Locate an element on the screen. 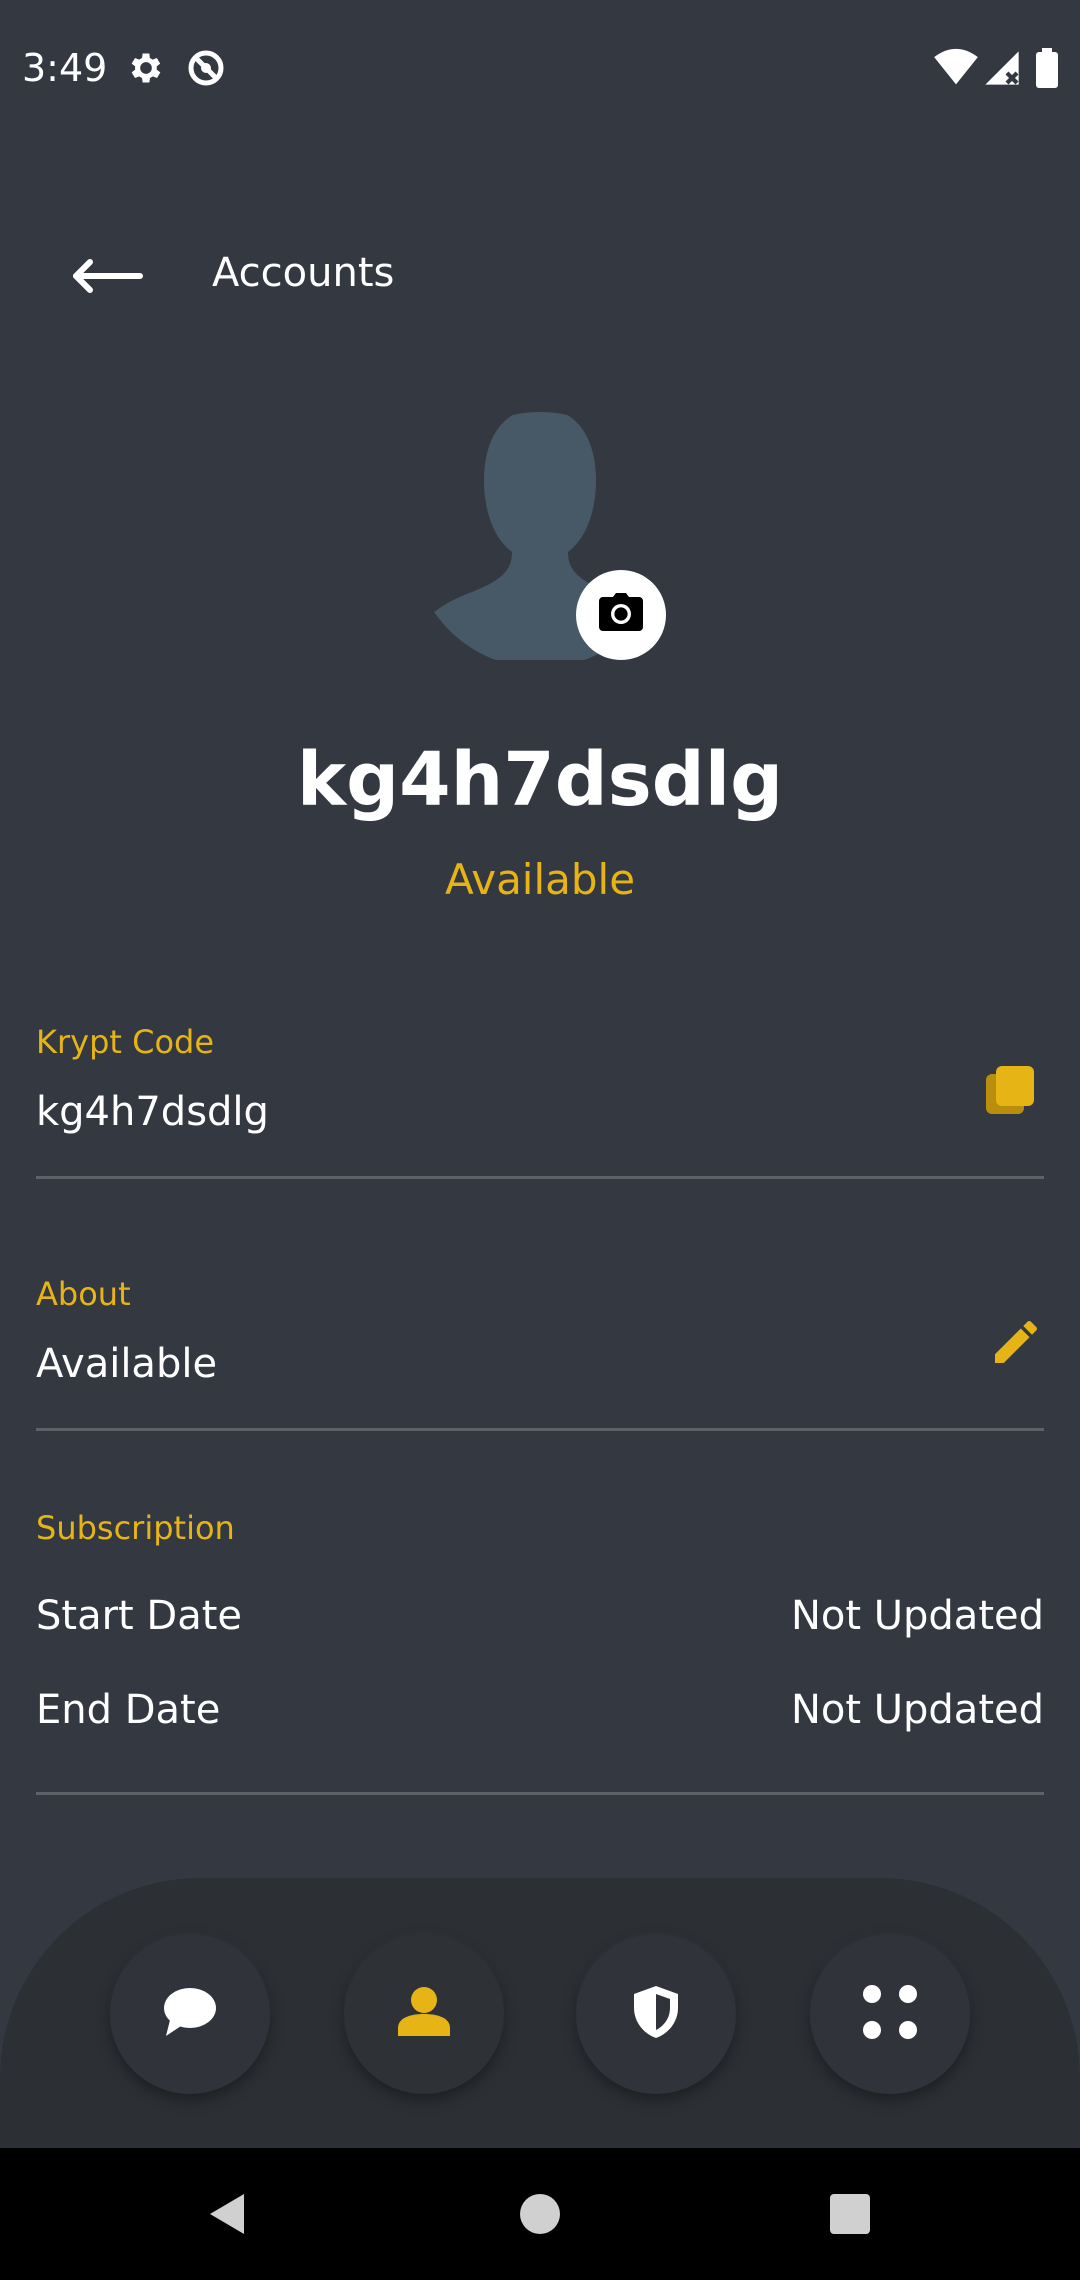 The height and width of the screenshot is (2280, 1080). pencil-icon is located at coordinates (1016, 1347).